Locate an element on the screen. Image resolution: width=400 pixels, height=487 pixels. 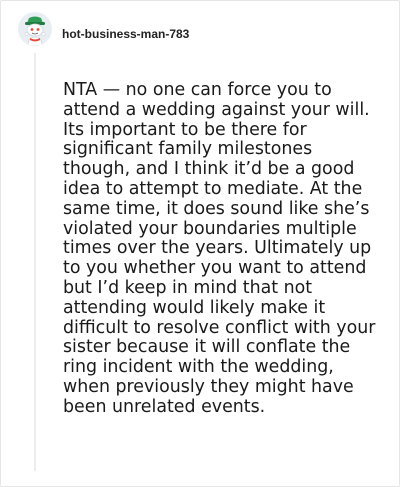
avatar is located at coordinates (35, 29).